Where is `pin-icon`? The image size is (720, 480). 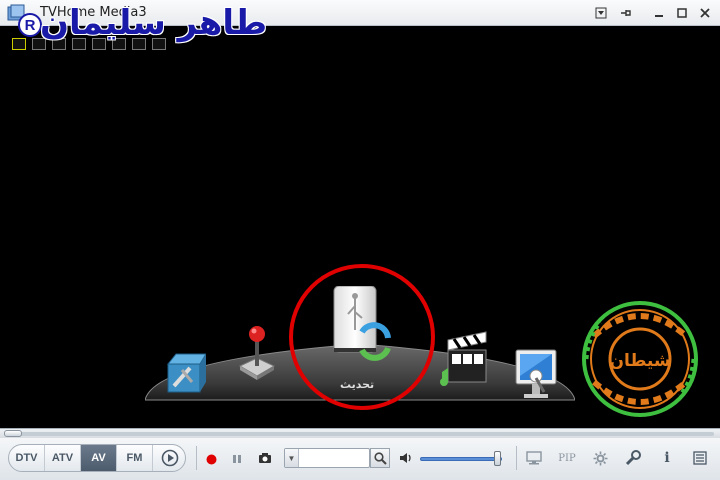 pin-icon is located at coordinates (625, 13).